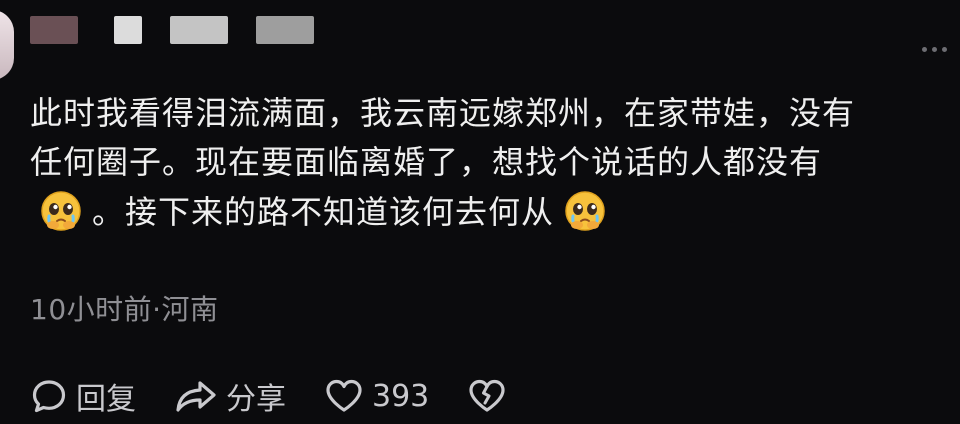 This screenshot has width=960, height=424. What do you see at coordinates (287, 396) in the screenshot?
I see `comment-actions: 回复 分享 393` at bounding box center [287, 396].